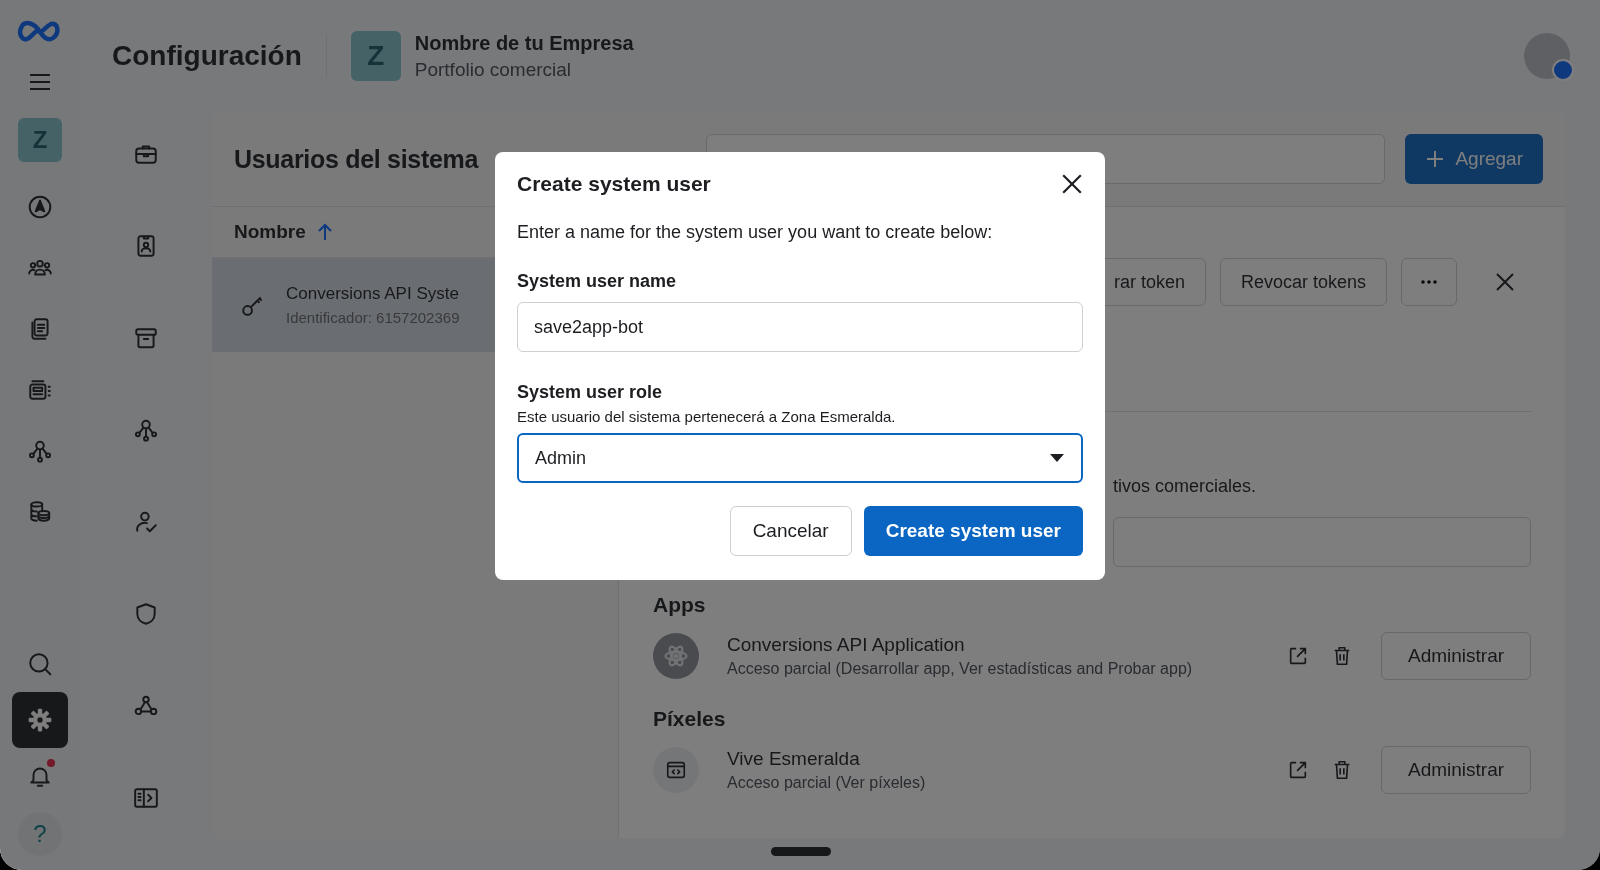  Describe the element at coordinates (827, 783) in the screenshot. I see `asset-access: Acceso parcial (Ver píxeles)` at that location.